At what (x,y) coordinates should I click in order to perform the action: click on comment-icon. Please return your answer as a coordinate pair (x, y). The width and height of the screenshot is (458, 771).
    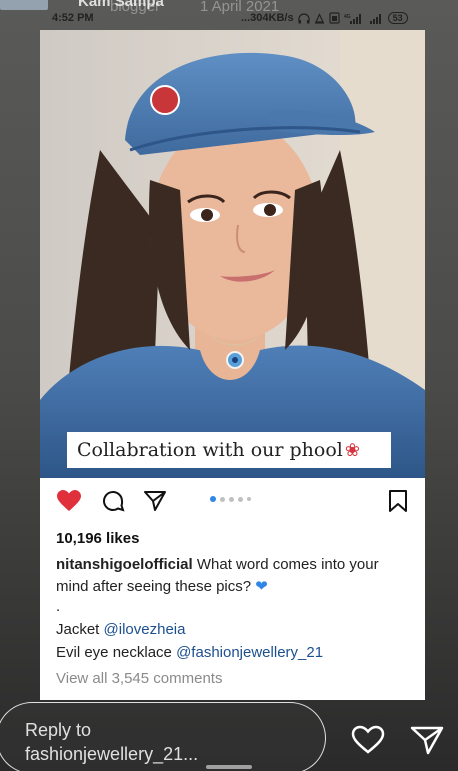
    Looking at the image, I should click on (114, 501).